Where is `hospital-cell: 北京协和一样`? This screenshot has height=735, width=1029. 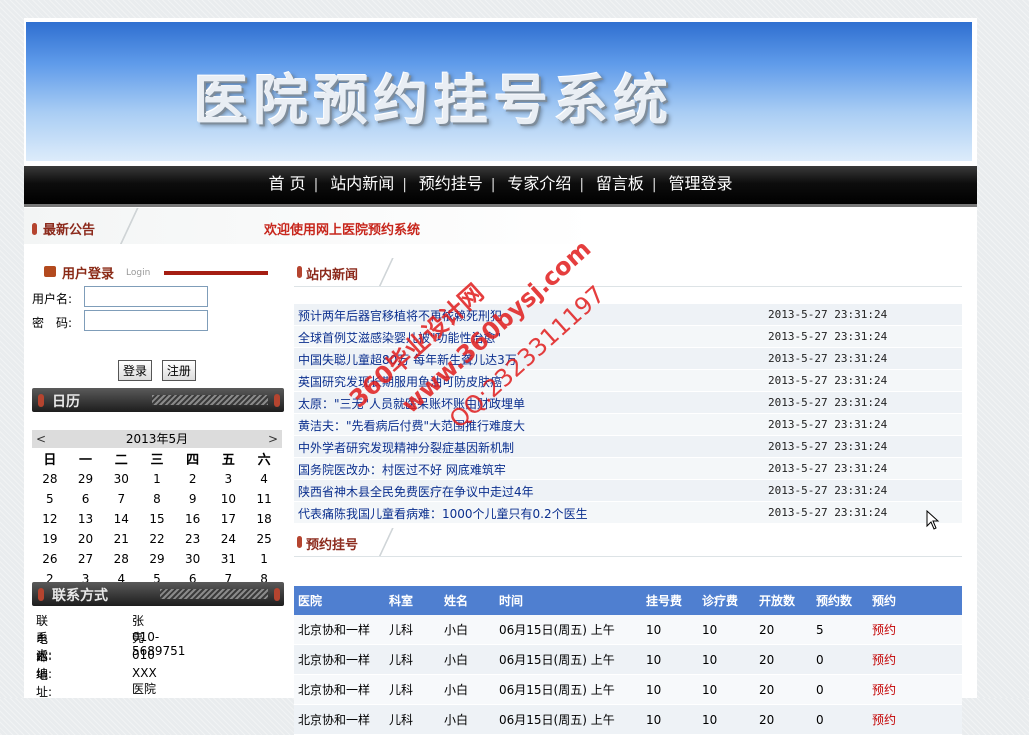 hospital-cell: 北京协和一样 is located at coordinates (339, 719).